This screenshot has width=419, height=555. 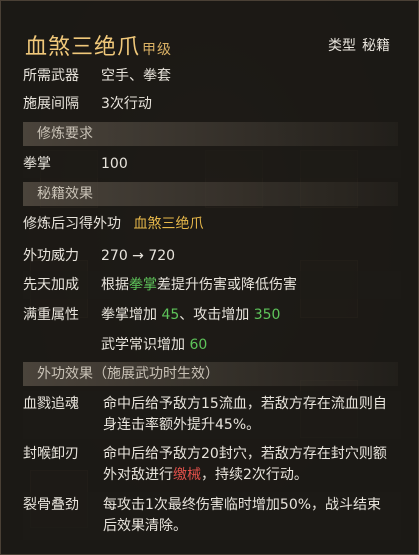 What do you see at coordinates (210, 374) in the screenshot?
I see `combat-effects-header: 外功效果（施展武功时生效）` at bounding box center [210, 374].